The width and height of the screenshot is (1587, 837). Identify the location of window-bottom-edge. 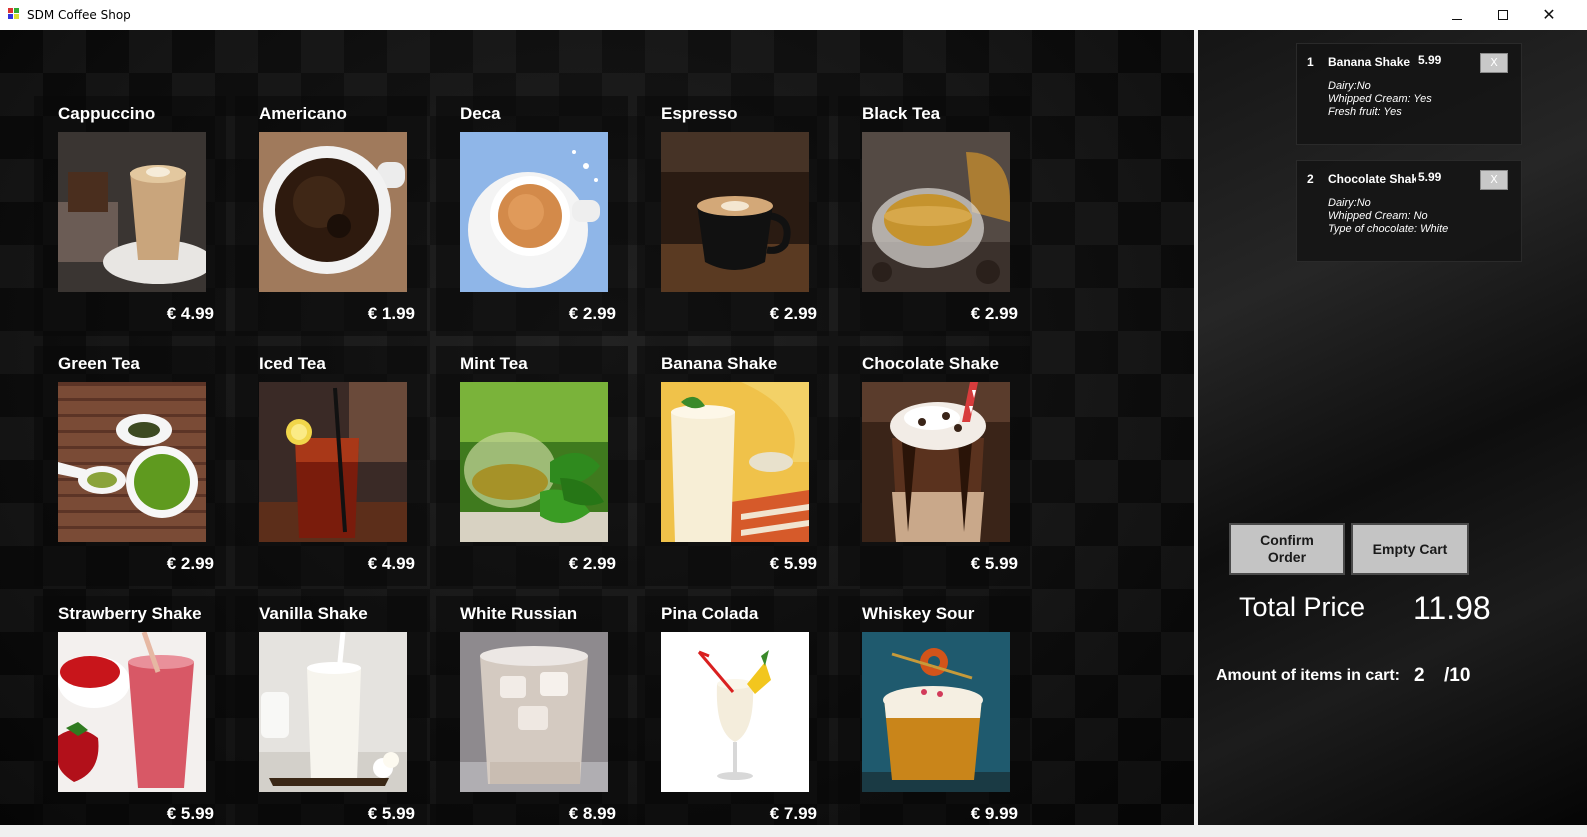
(793, 831).